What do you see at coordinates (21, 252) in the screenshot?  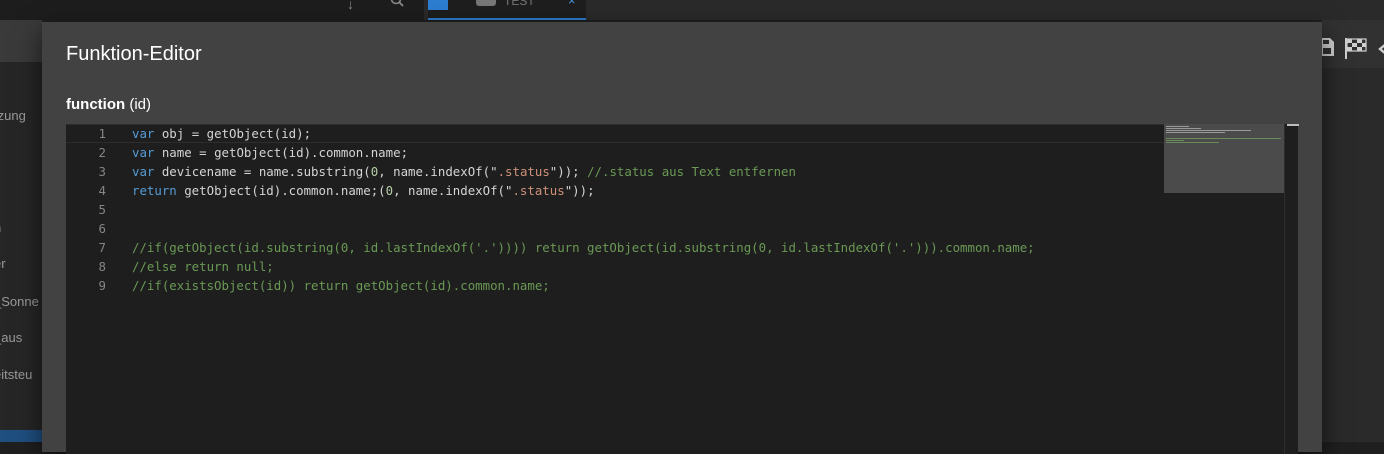 I see `sidebar: tzung n er _Sonne _aus eitsteu` at bounding box center [21, 252].